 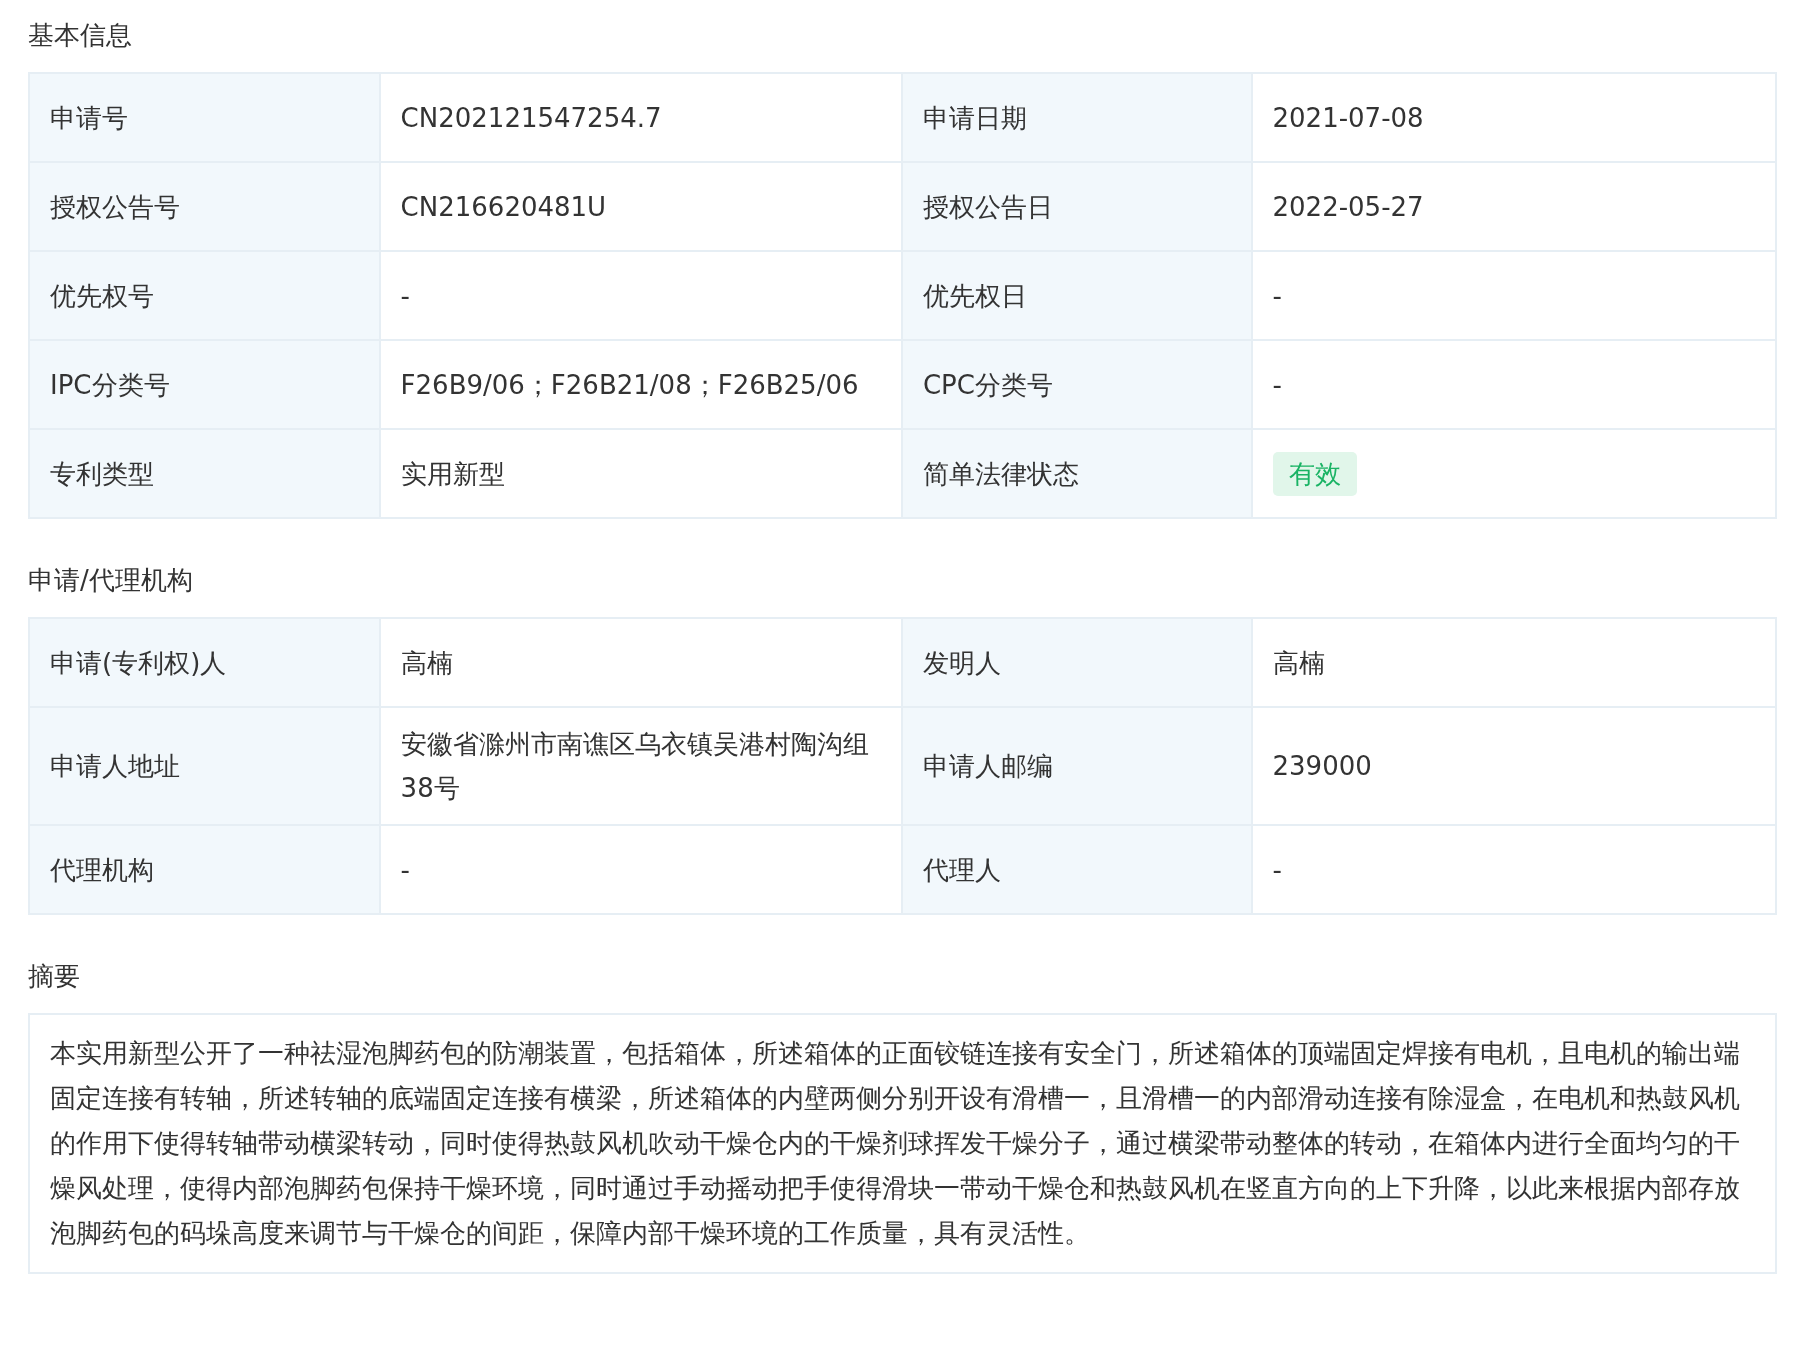 What do you see at coordinates (1076, 662) in the screenshot?
I see `field-label: 发明人` at bounding box center [1076, 662].